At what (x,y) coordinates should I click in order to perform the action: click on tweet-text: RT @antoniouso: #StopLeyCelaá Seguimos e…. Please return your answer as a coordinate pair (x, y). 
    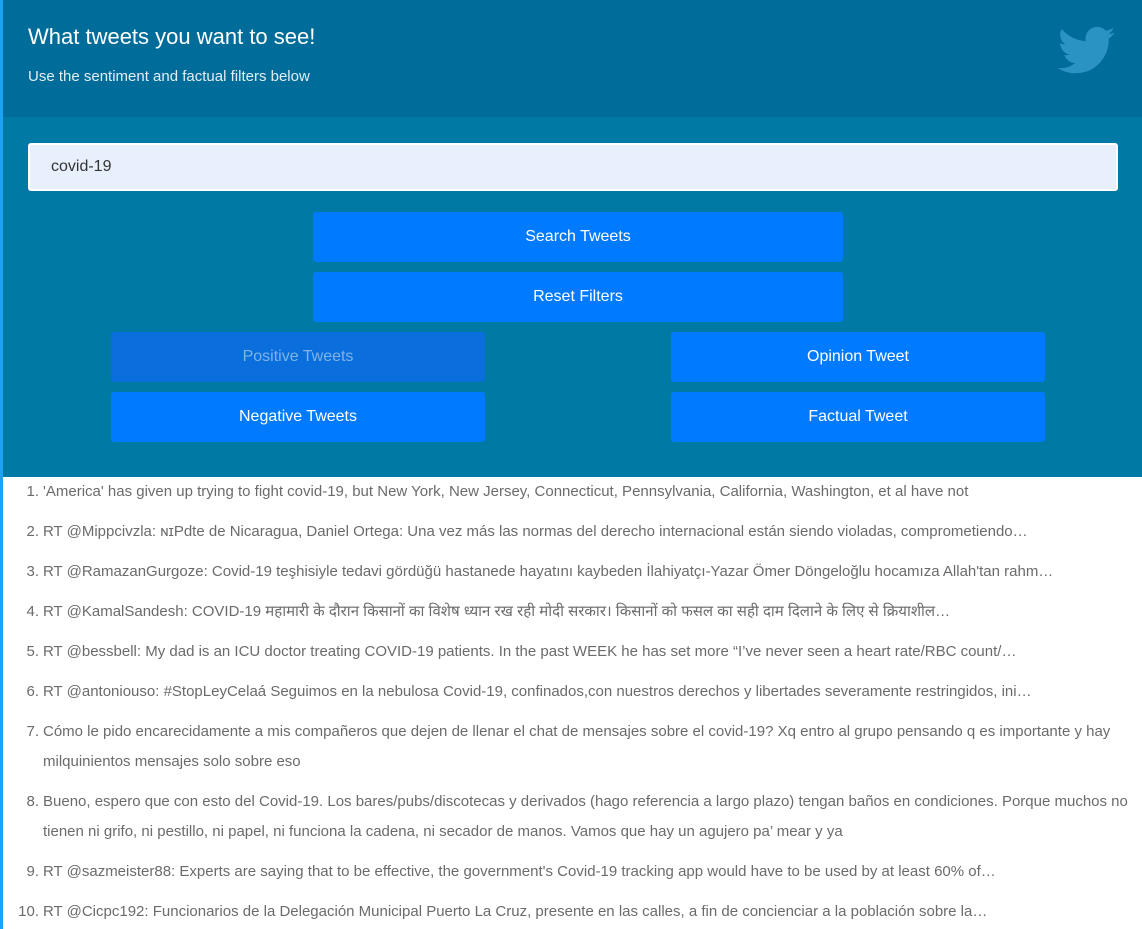
    Looking at the image, I should click on (537, 691).